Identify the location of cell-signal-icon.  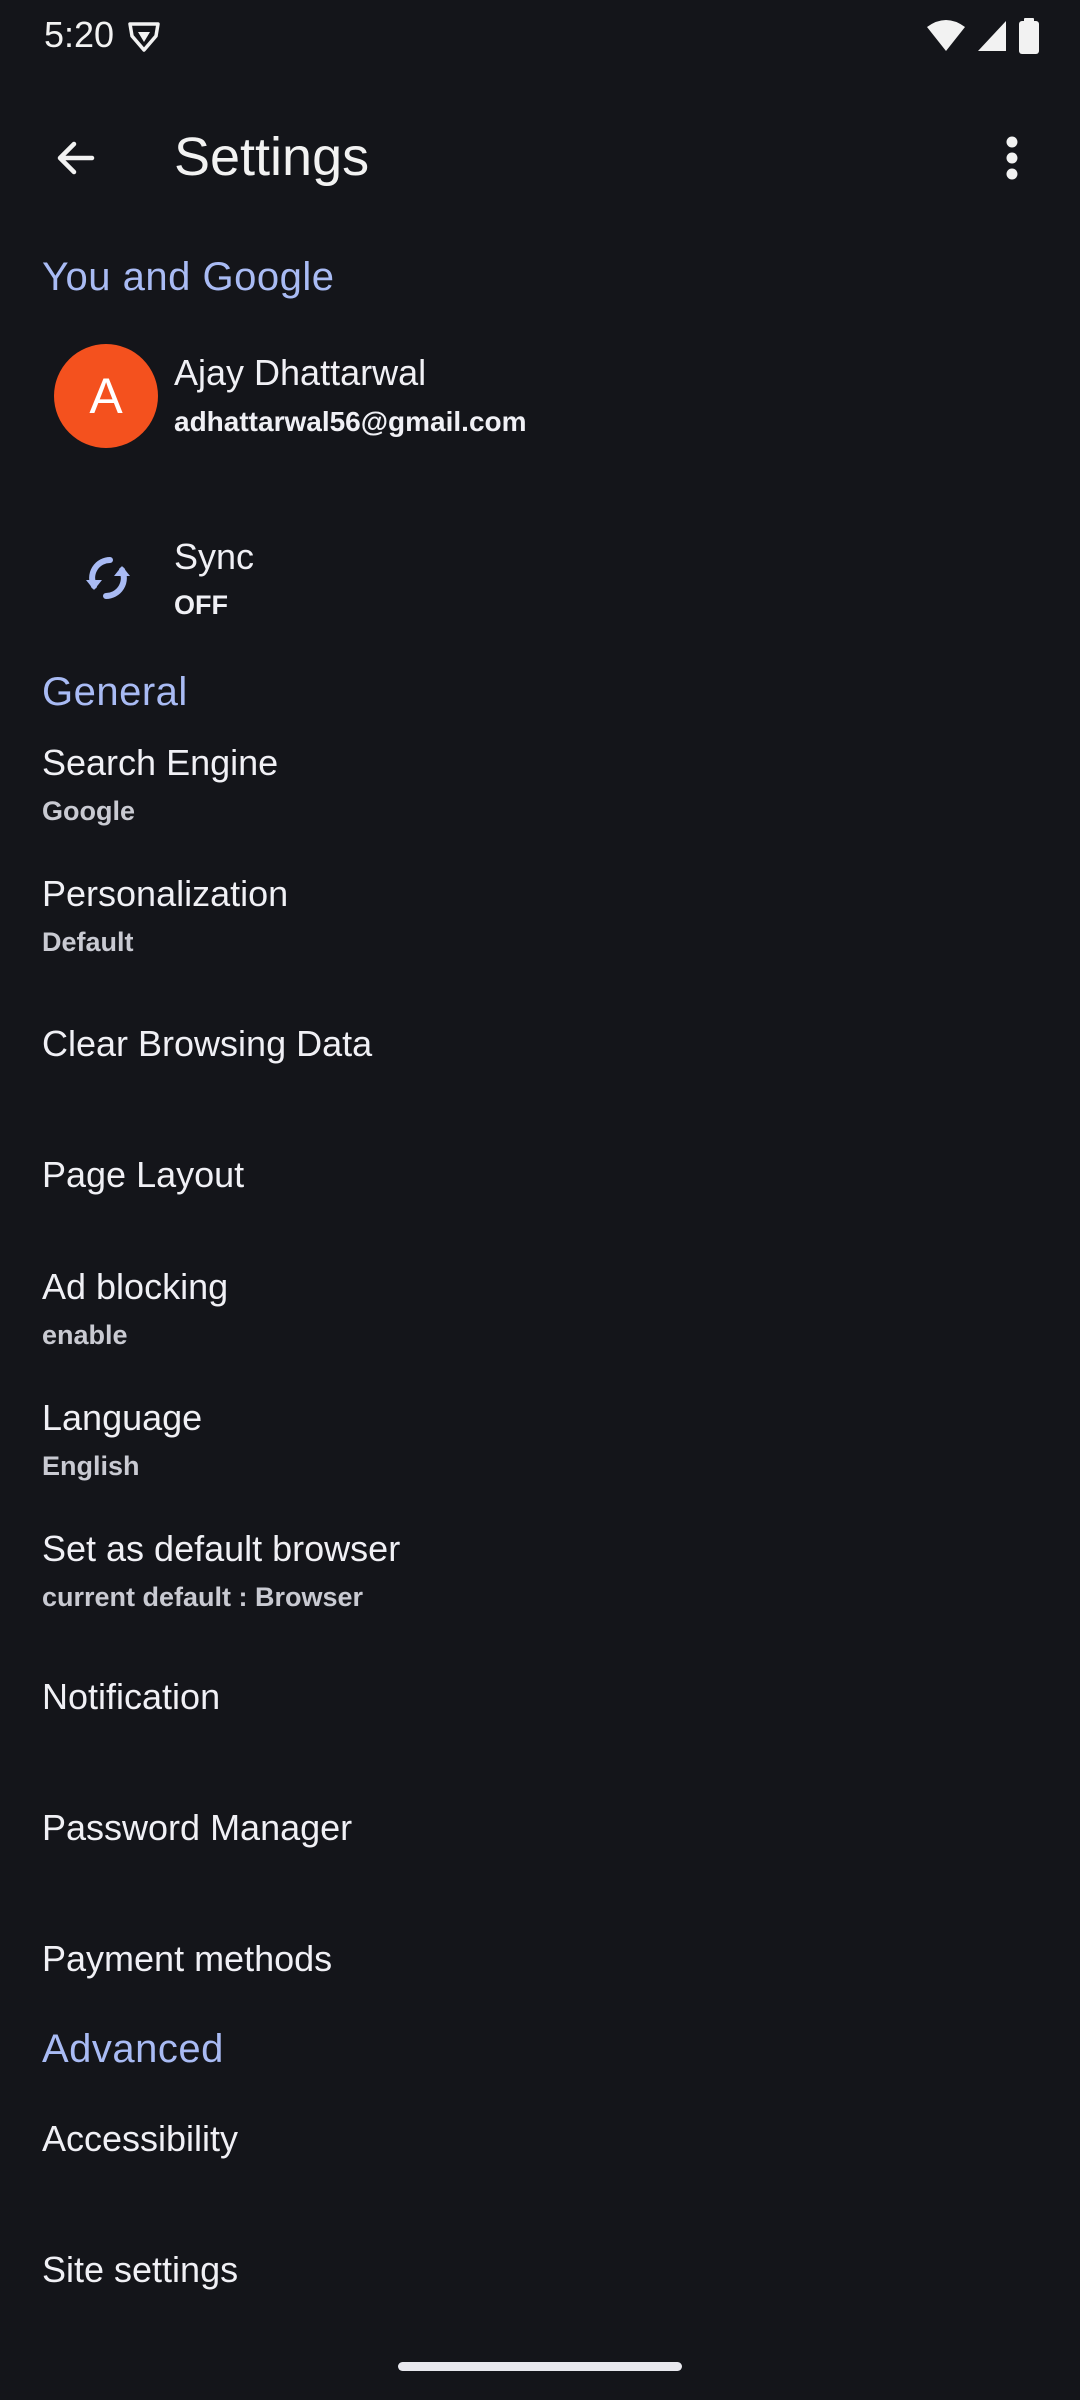
(992, 36).